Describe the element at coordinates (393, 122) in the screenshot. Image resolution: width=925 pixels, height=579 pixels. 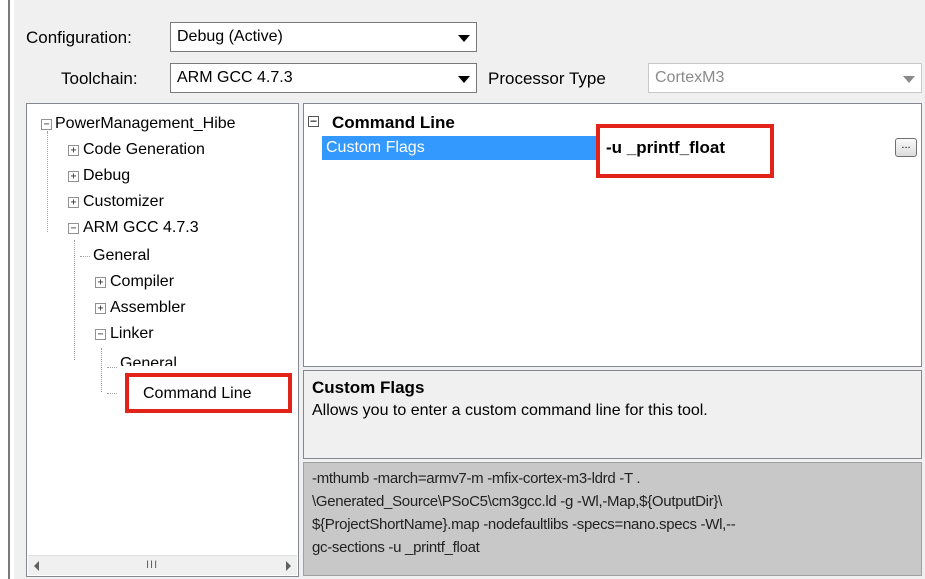
I see `category-title: Command Line` at that location.